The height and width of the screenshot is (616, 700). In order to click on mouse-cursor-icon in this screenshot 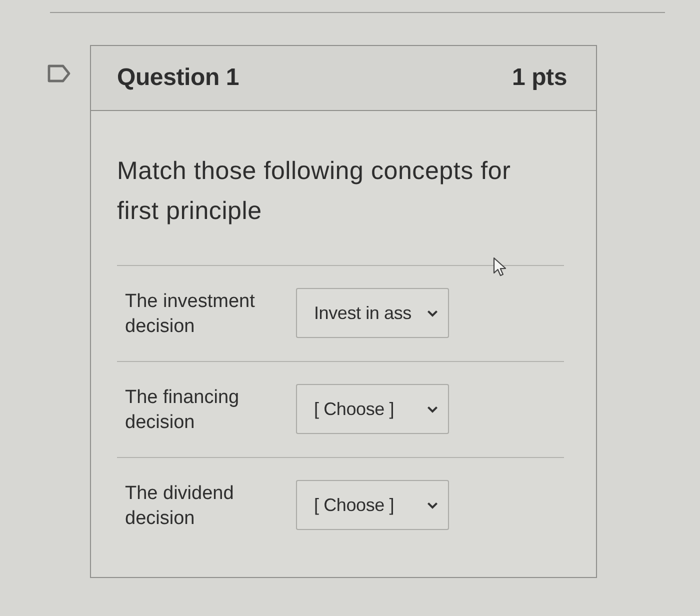, I will do `click(500, 267)`.